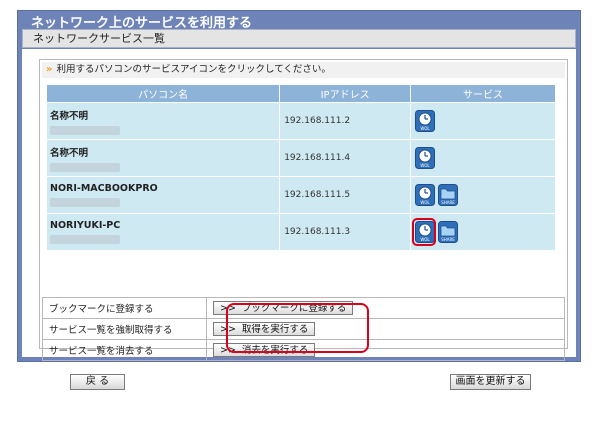 This screenshot has height=424, width=599. Describe the element at coordinates (163, 93) in the screenshot. I see `column-header-pc-name: パソコン名` at that location.